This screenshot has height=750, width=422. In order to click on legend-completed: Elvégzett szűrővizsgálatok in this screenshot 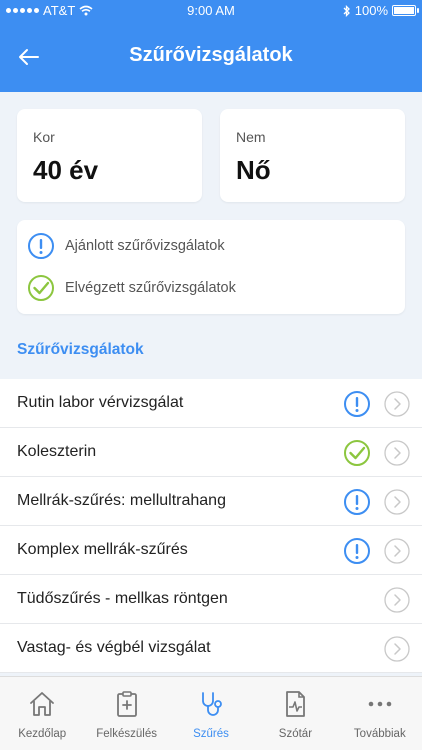, I will do `click(131, 288)`.